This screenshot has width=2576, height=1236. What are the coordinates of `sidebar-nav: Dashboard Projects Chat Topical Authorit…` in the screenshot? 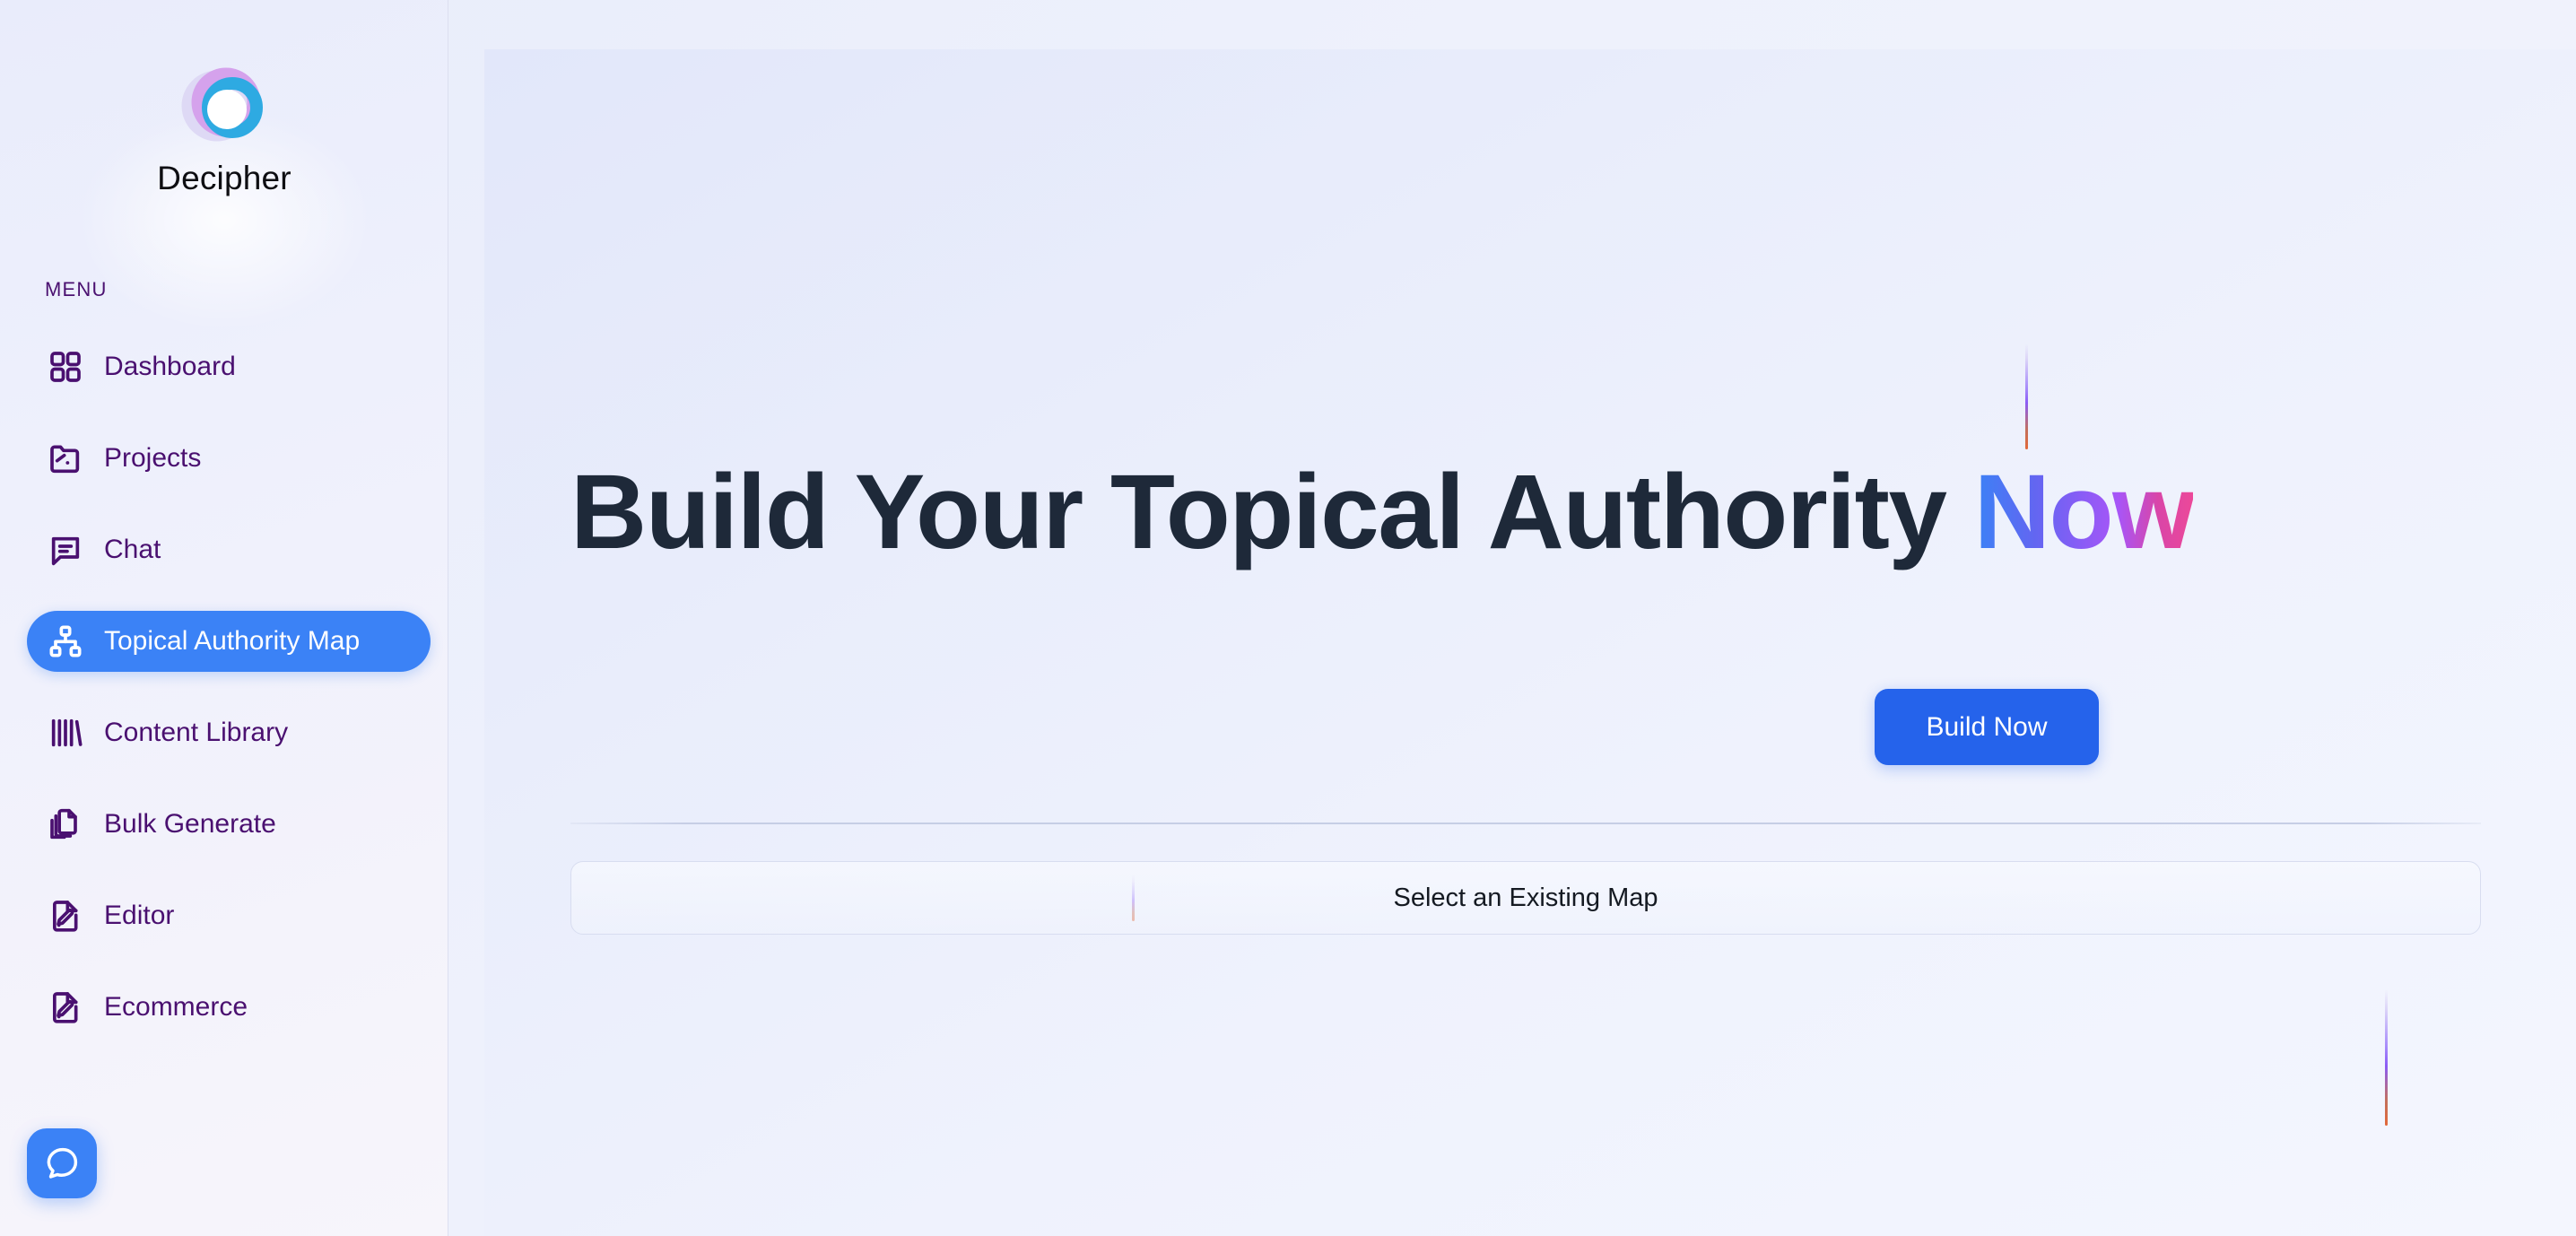 It's located at (224, 702).